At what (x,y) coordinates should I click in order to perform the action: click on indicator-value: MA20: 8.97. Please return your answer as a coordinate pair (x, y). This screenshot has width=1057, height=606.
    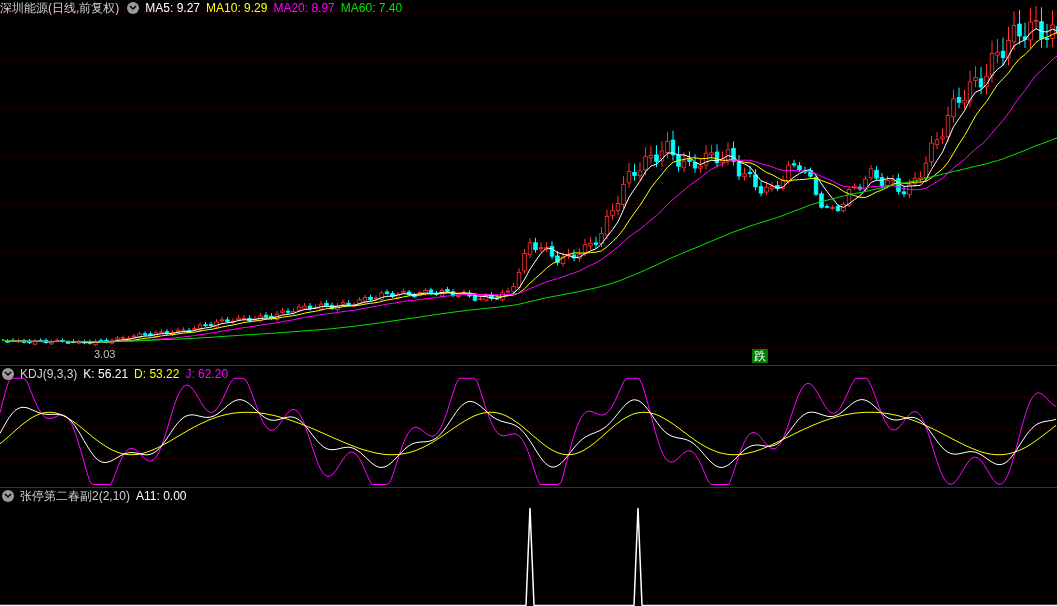
    Looking at the image, I should click on (304, 8).